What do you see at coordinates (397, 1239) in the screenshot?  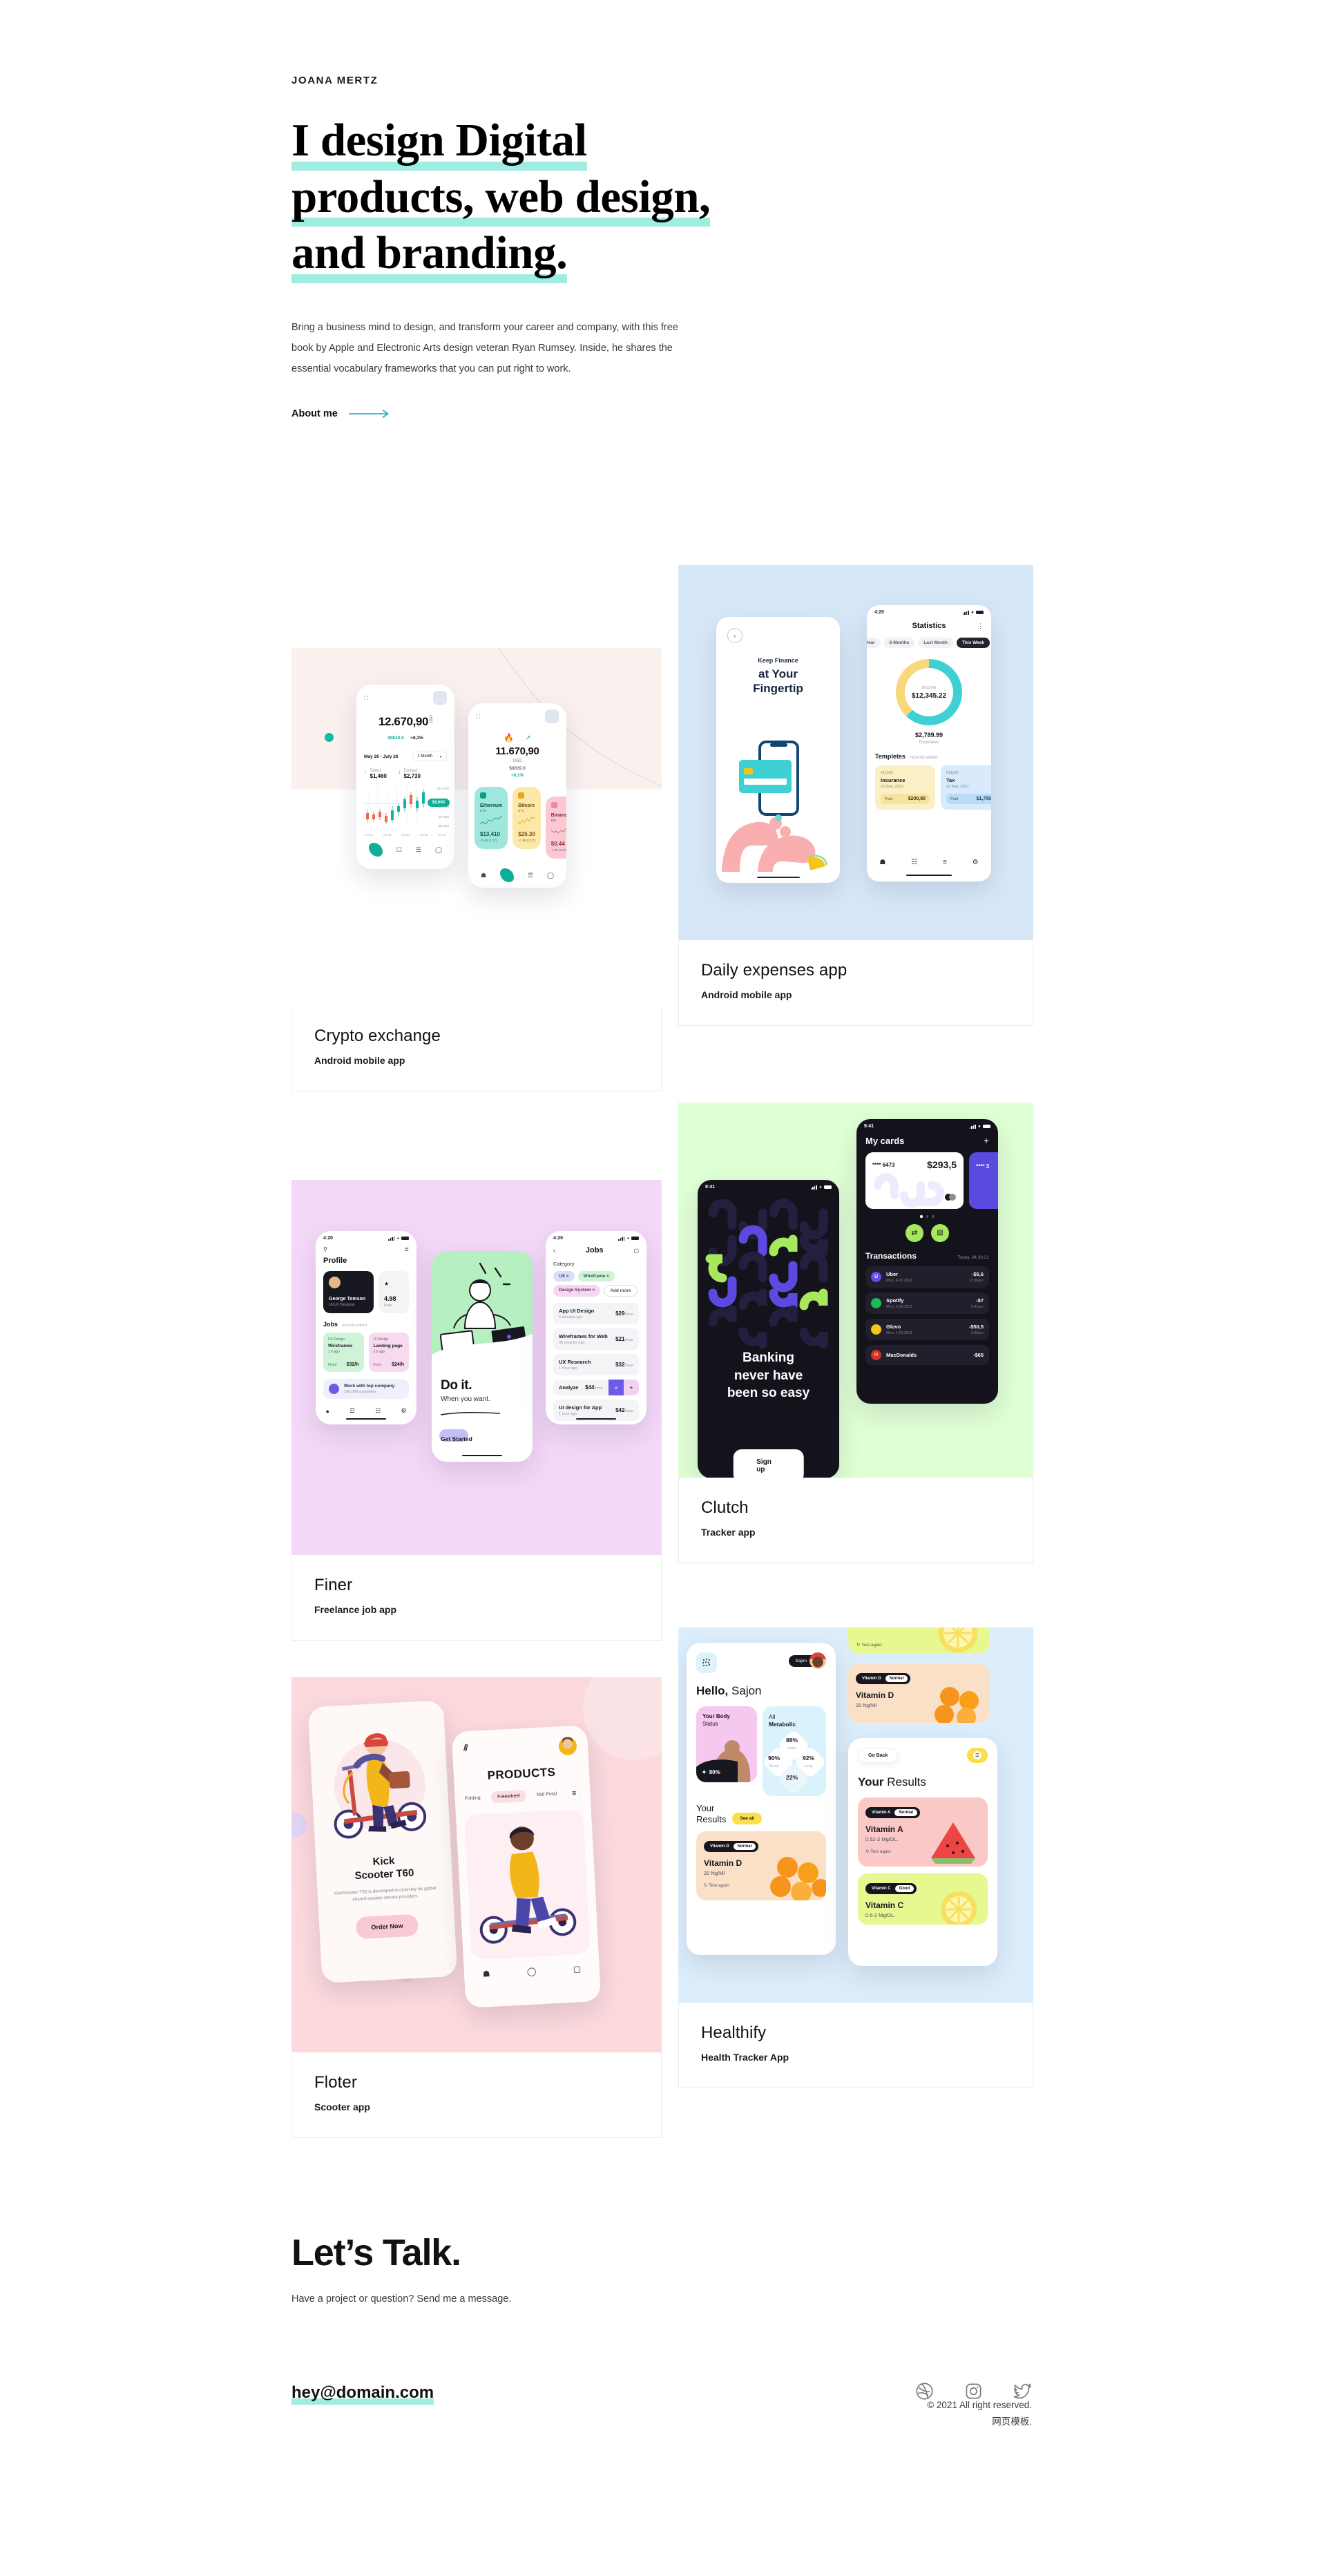 I see `wifi-icon: ◕` at bounding box center [397, 1239].